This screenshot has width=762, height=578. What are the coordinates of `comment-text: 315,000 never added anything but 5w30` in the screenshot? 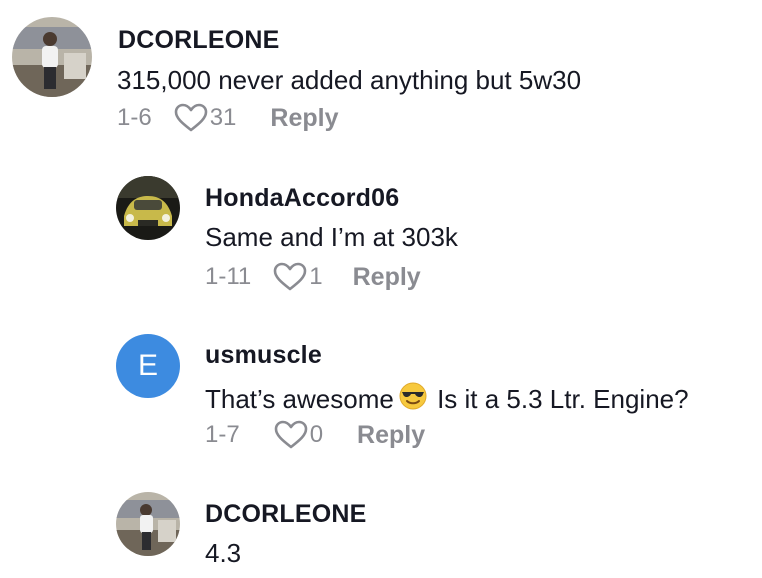 It's located at (349, 80).